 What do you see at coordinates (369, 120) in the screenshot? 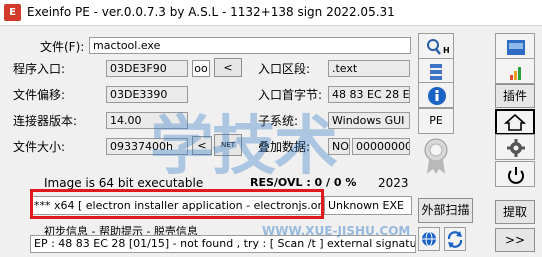
I see `subsystem-field: Windows GUI` at bounding box center [369, 120].